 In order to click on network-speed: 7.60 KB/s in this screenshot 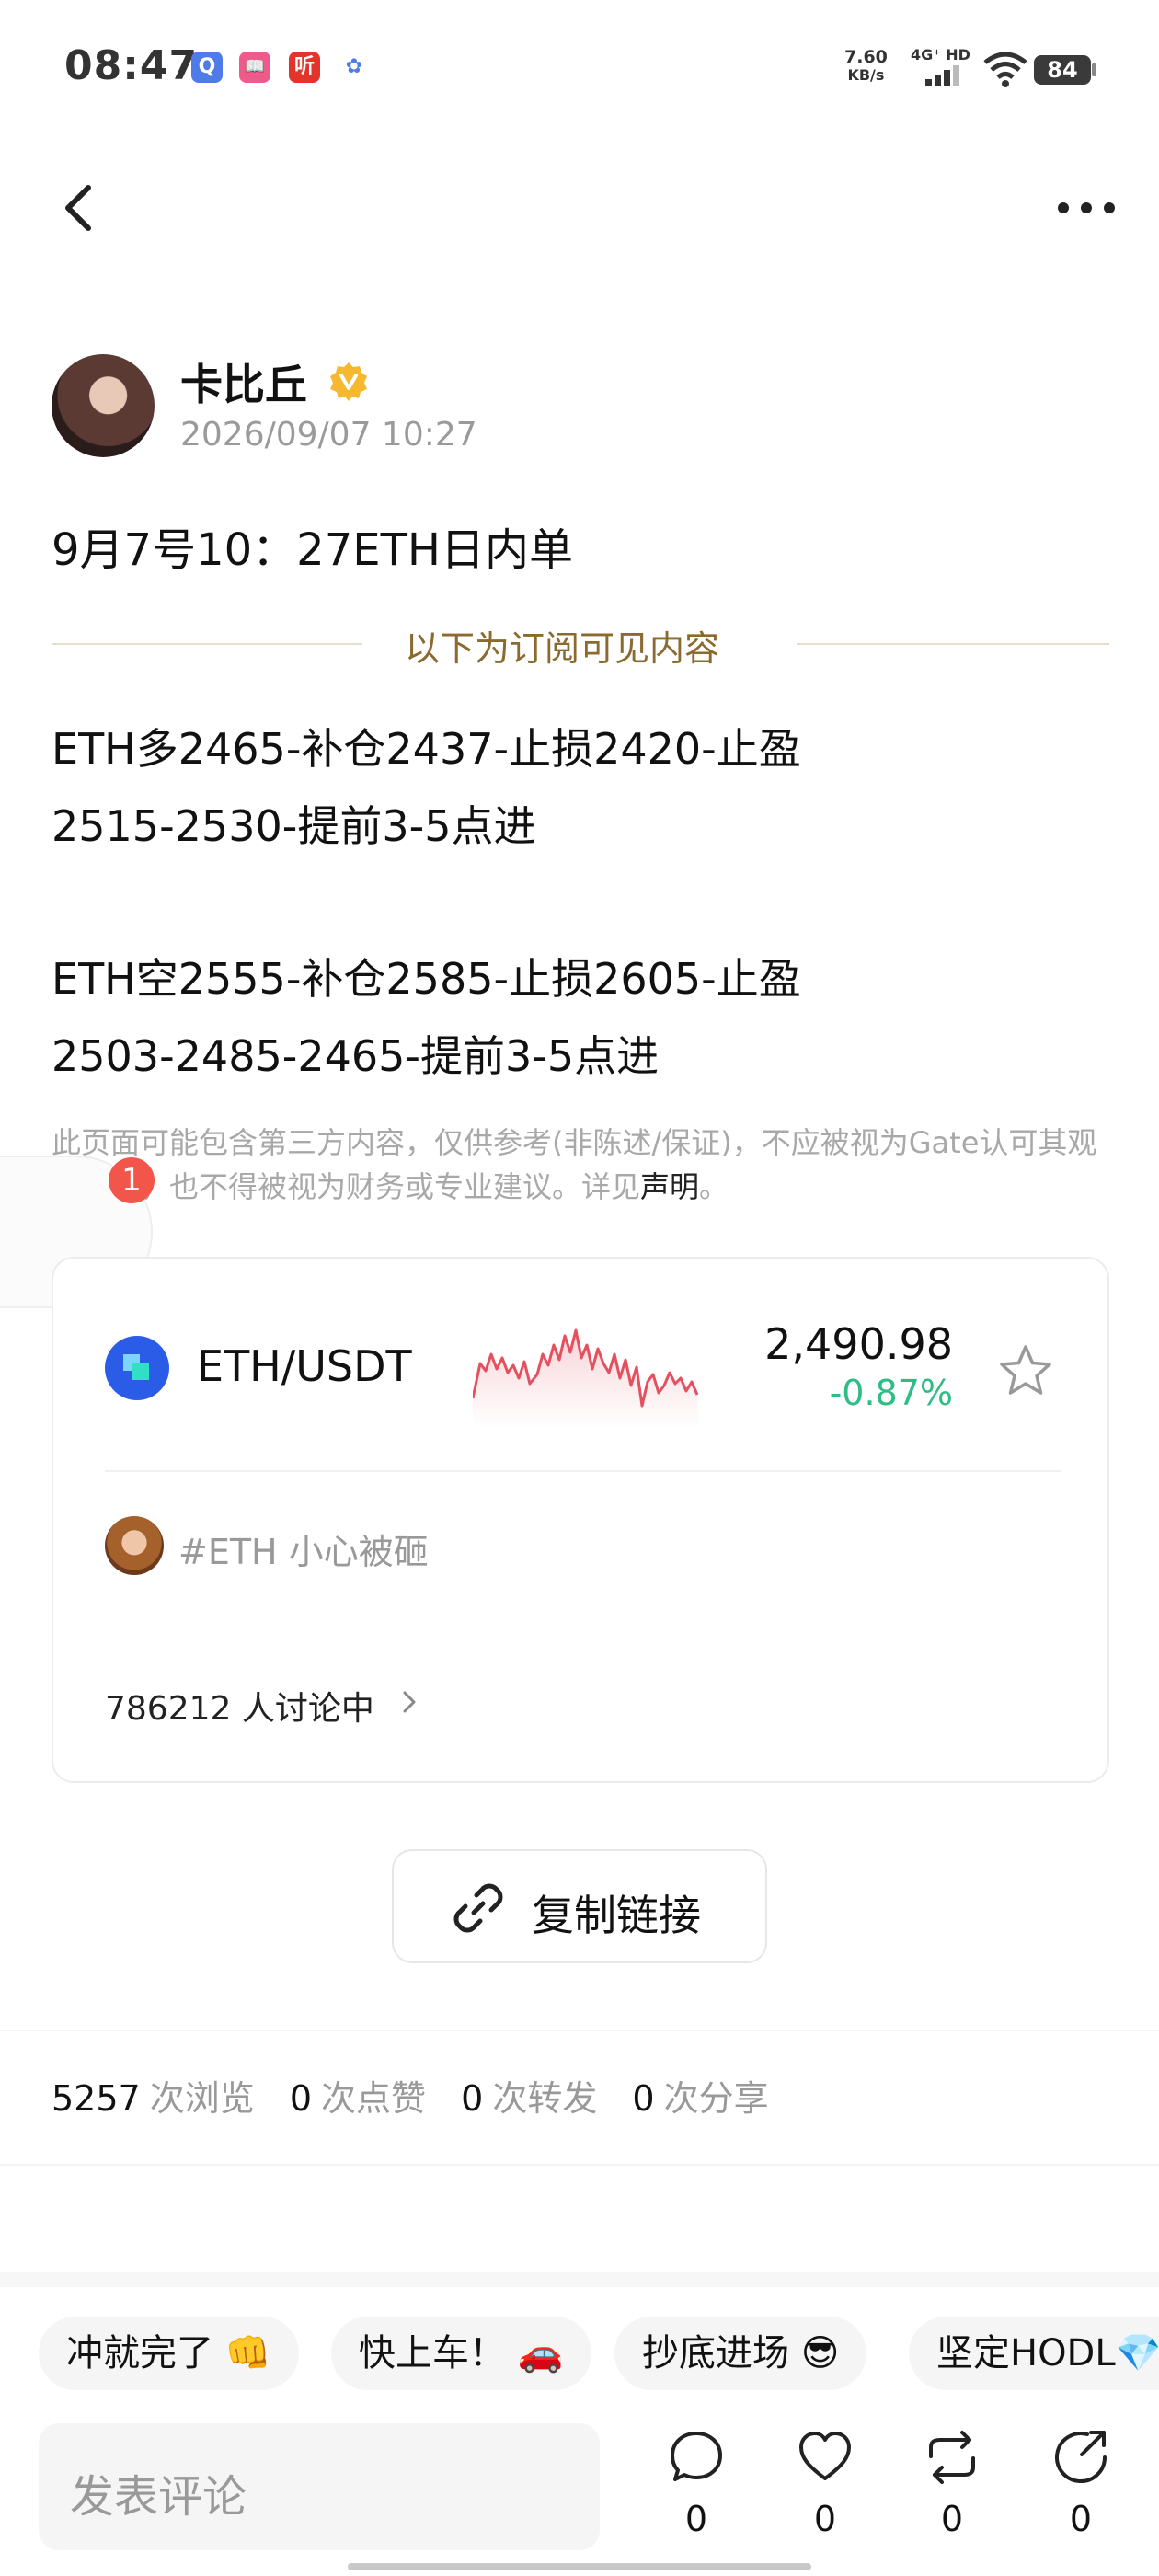, I will do `click(866, 66)`.